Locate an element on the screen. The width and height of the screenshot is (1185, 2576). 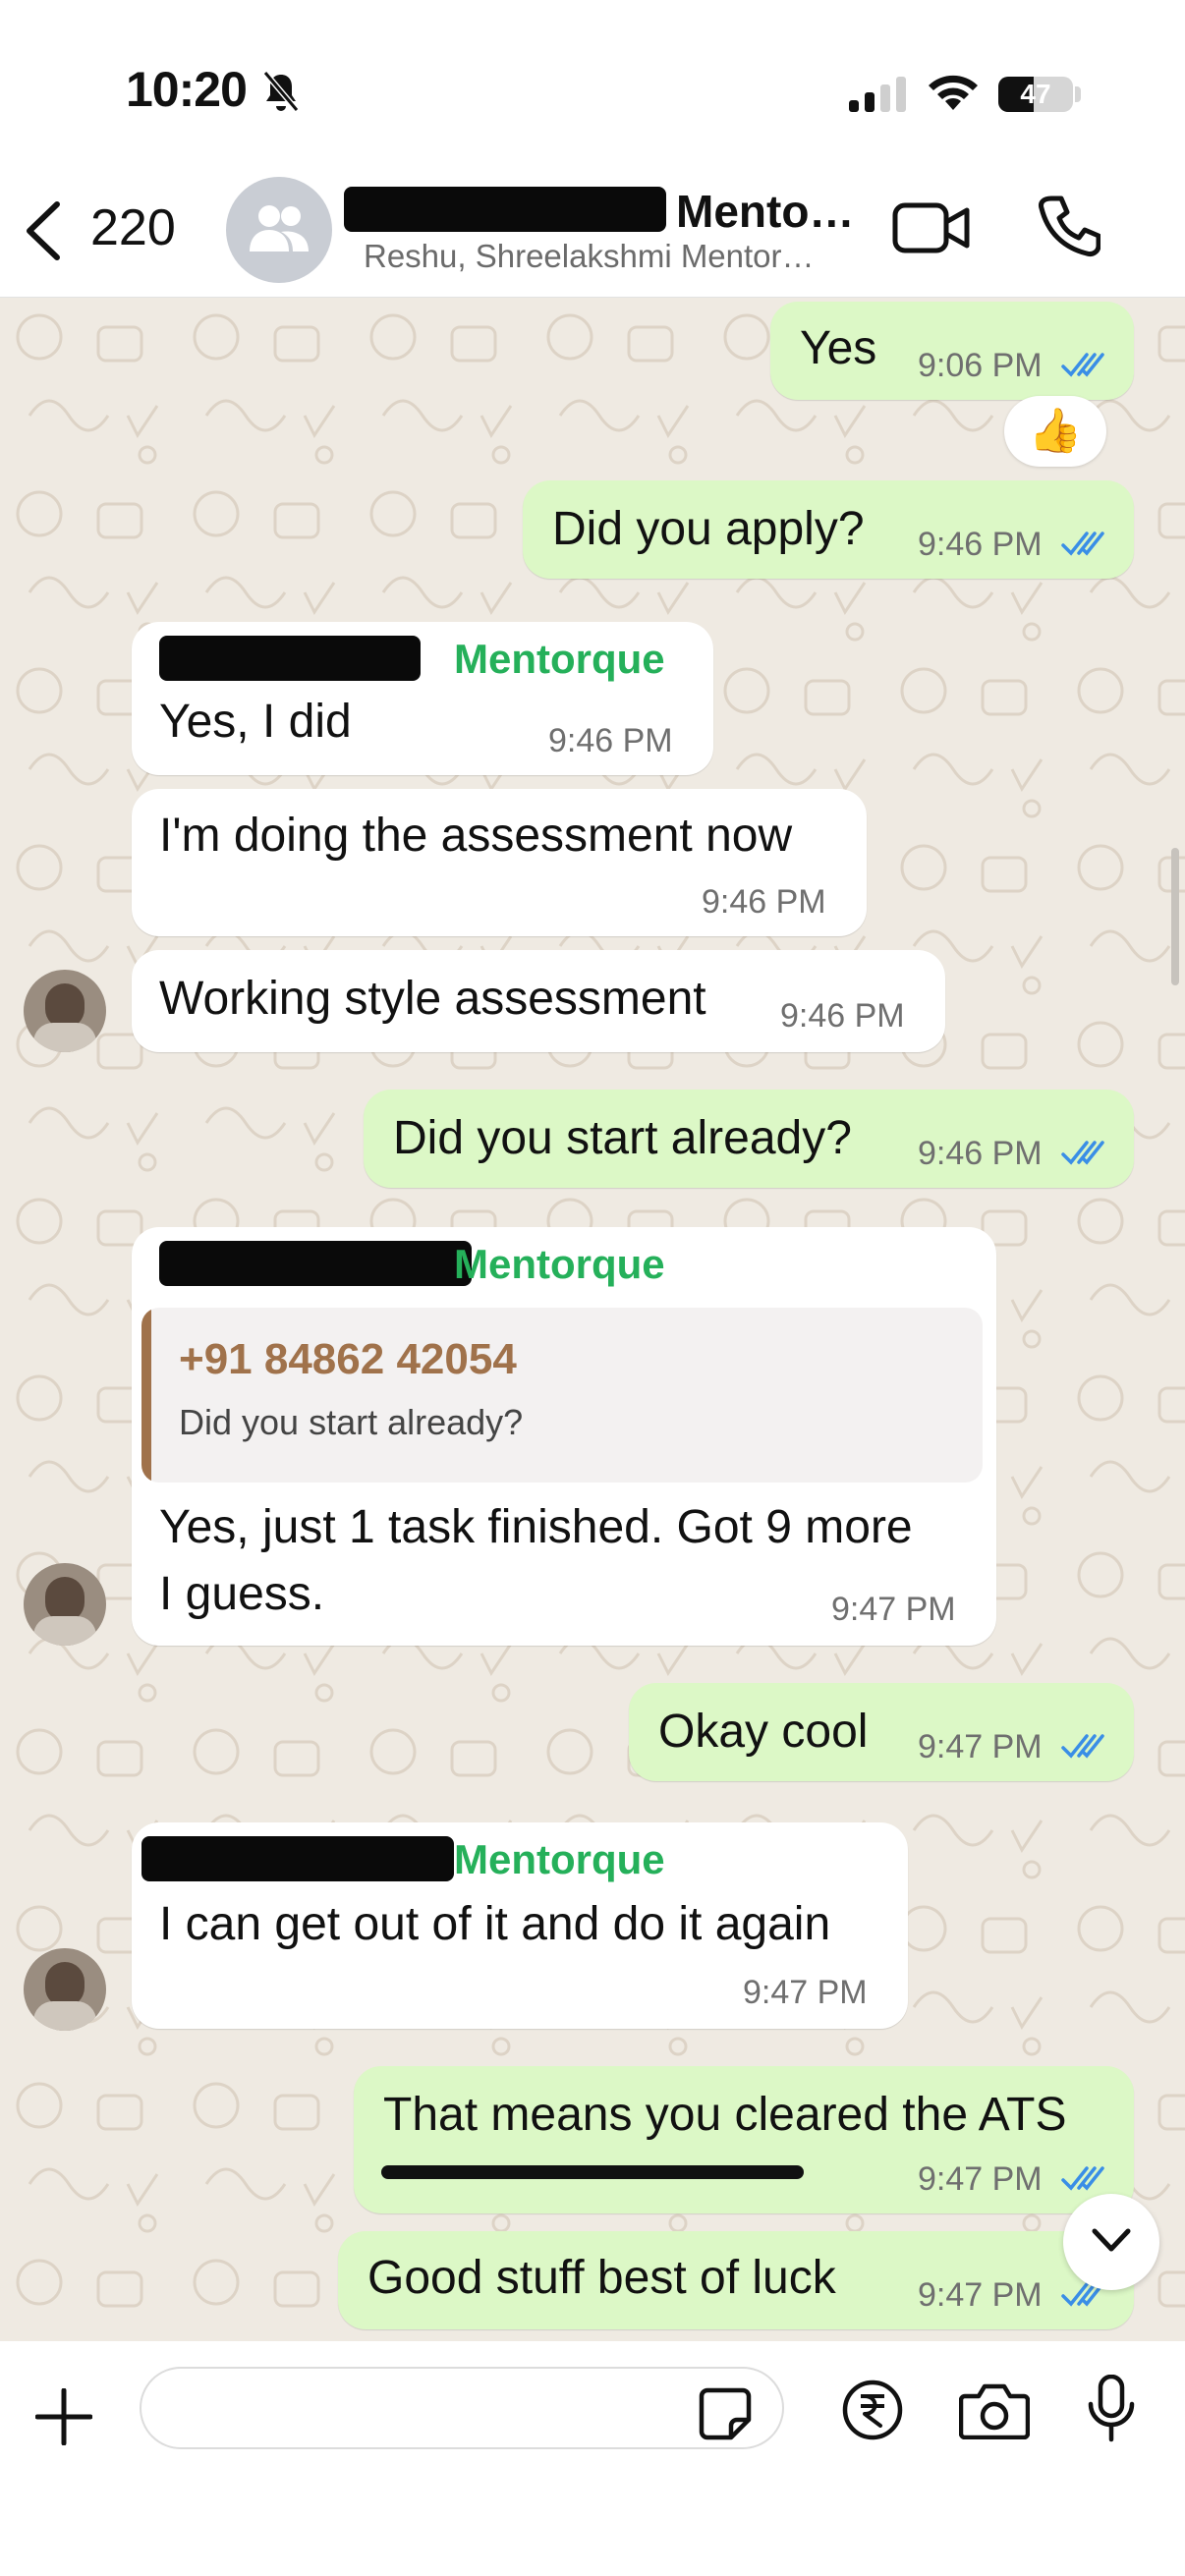
battery-icon: 47 is located at coordinates (1035, 94).